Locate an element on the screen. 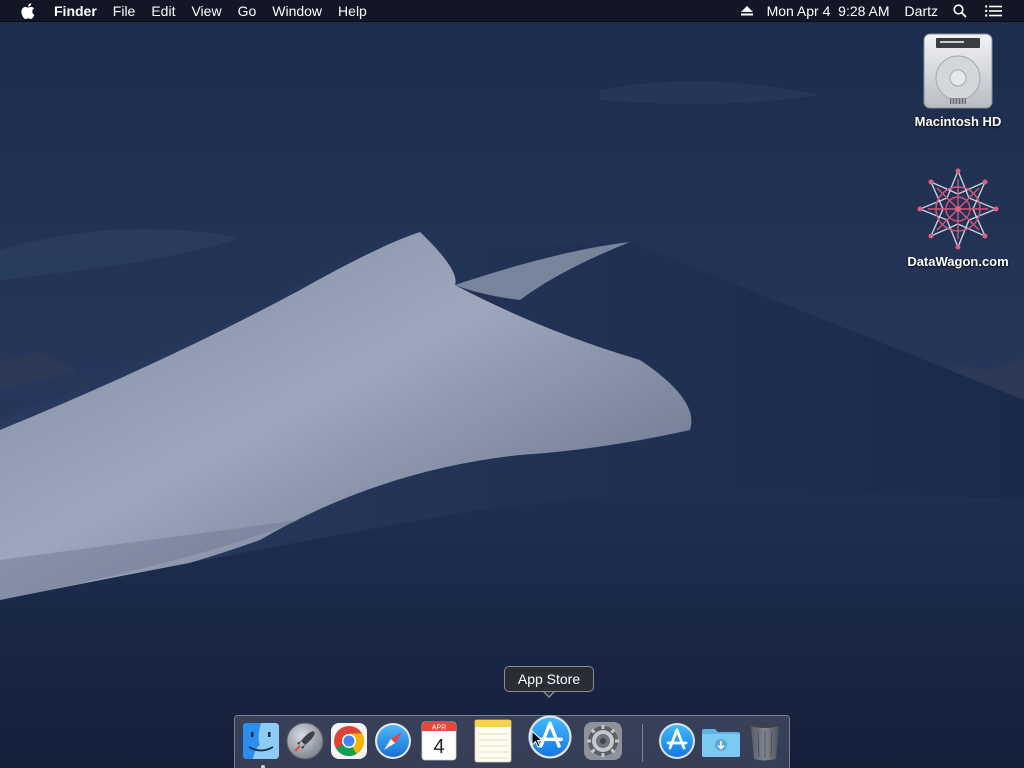 The height and width of the screenshot is (768, 1024). menu-file: File is located at coordinates (124, 11).